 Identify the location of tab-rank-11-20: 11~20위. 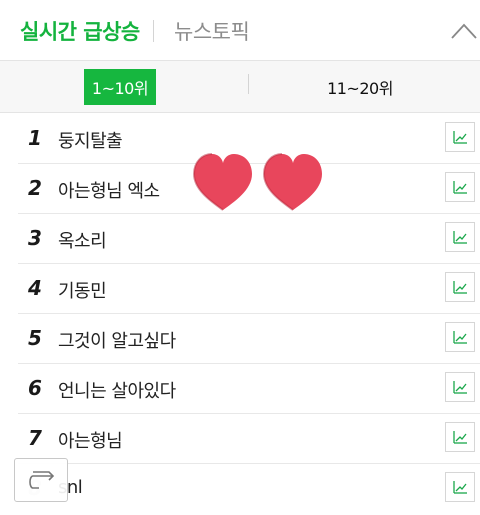
(360, 86).